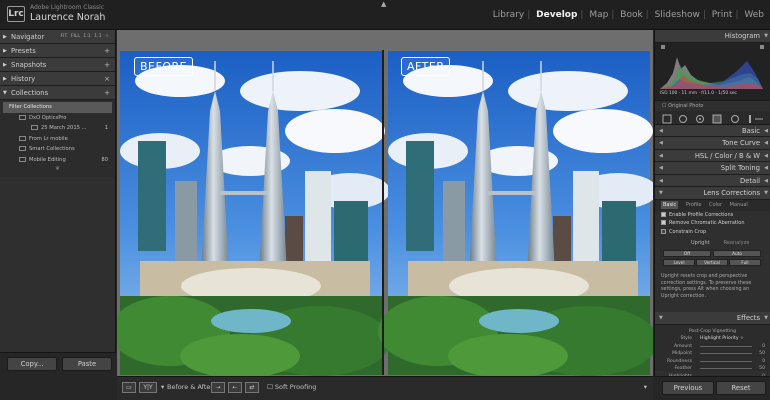 This screenshot has height=400, width=770. Describe the element at coordinates (383, 4) in the screenshot. I see `panel-toggle-top-icon: ▲` at that location.